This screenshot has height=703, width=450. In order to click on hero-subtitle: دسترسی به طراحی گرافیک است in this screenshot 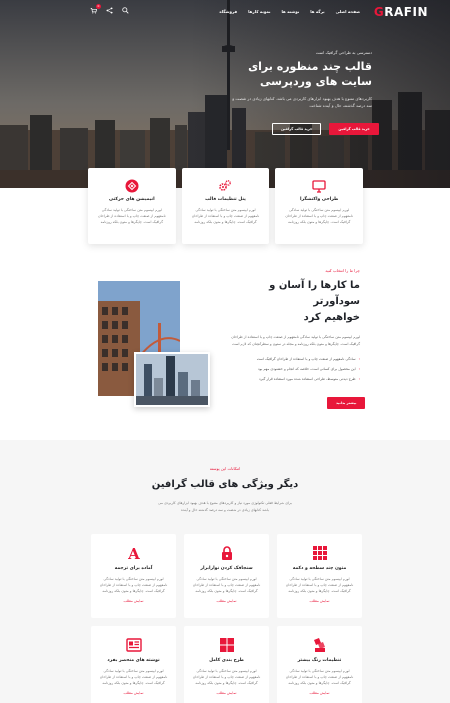, I will do `click(343, 52)`.